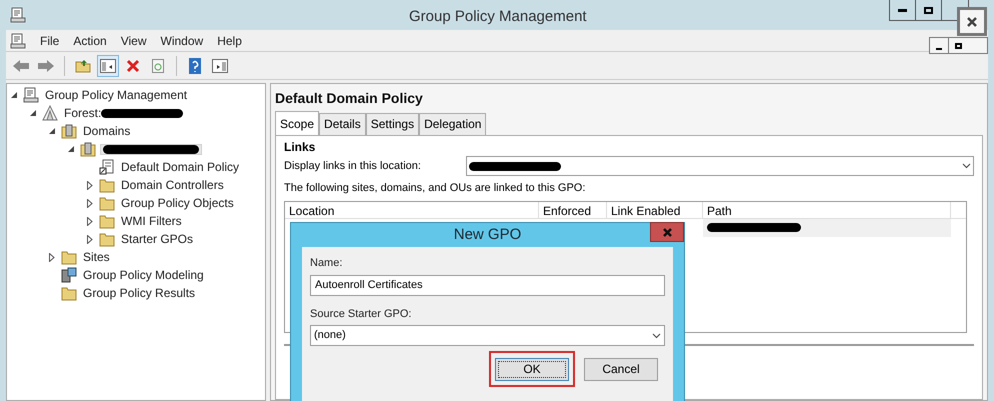 Image resolution: width=994 pixels, height=401 pixels. What do you see at coordinates (133, 41) in the screenshot?
I see `menu-item: View` at bounding box center [133, 41].